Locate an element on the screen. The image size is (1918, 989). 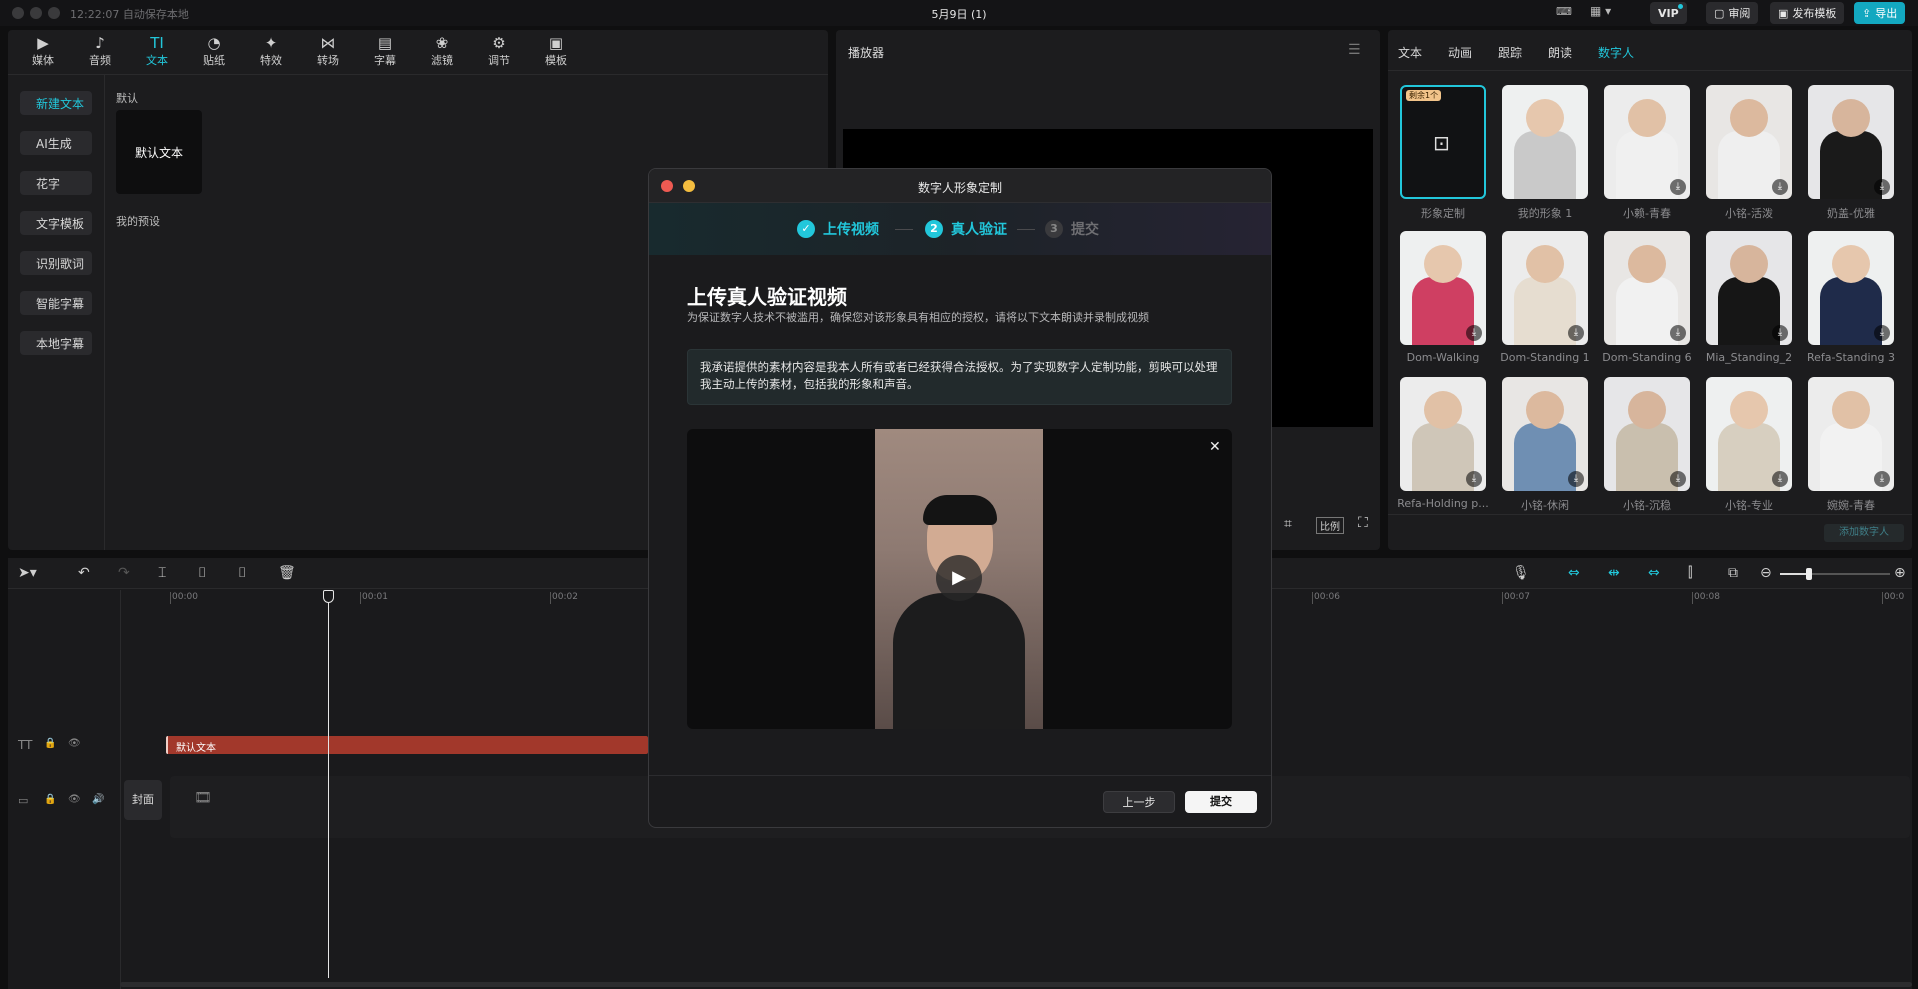
submit-button: 提交 is located at coordinates (1221, 802).